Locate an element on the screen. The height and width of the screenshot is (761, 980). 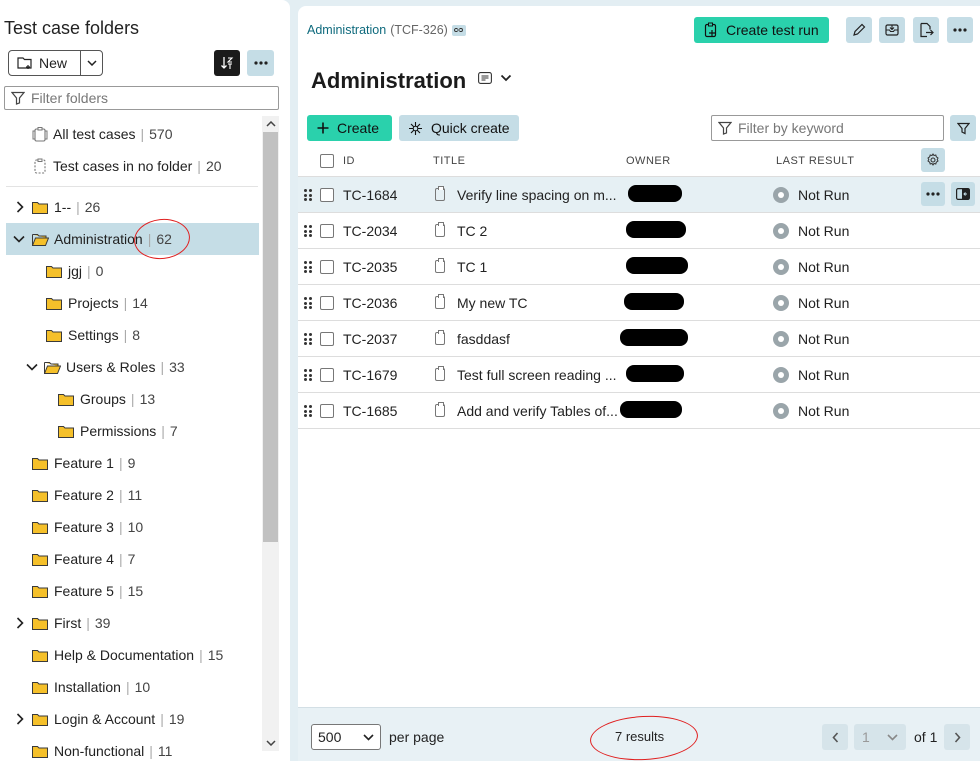
column-header-title: TITLE is located at coordinates (449, 161).